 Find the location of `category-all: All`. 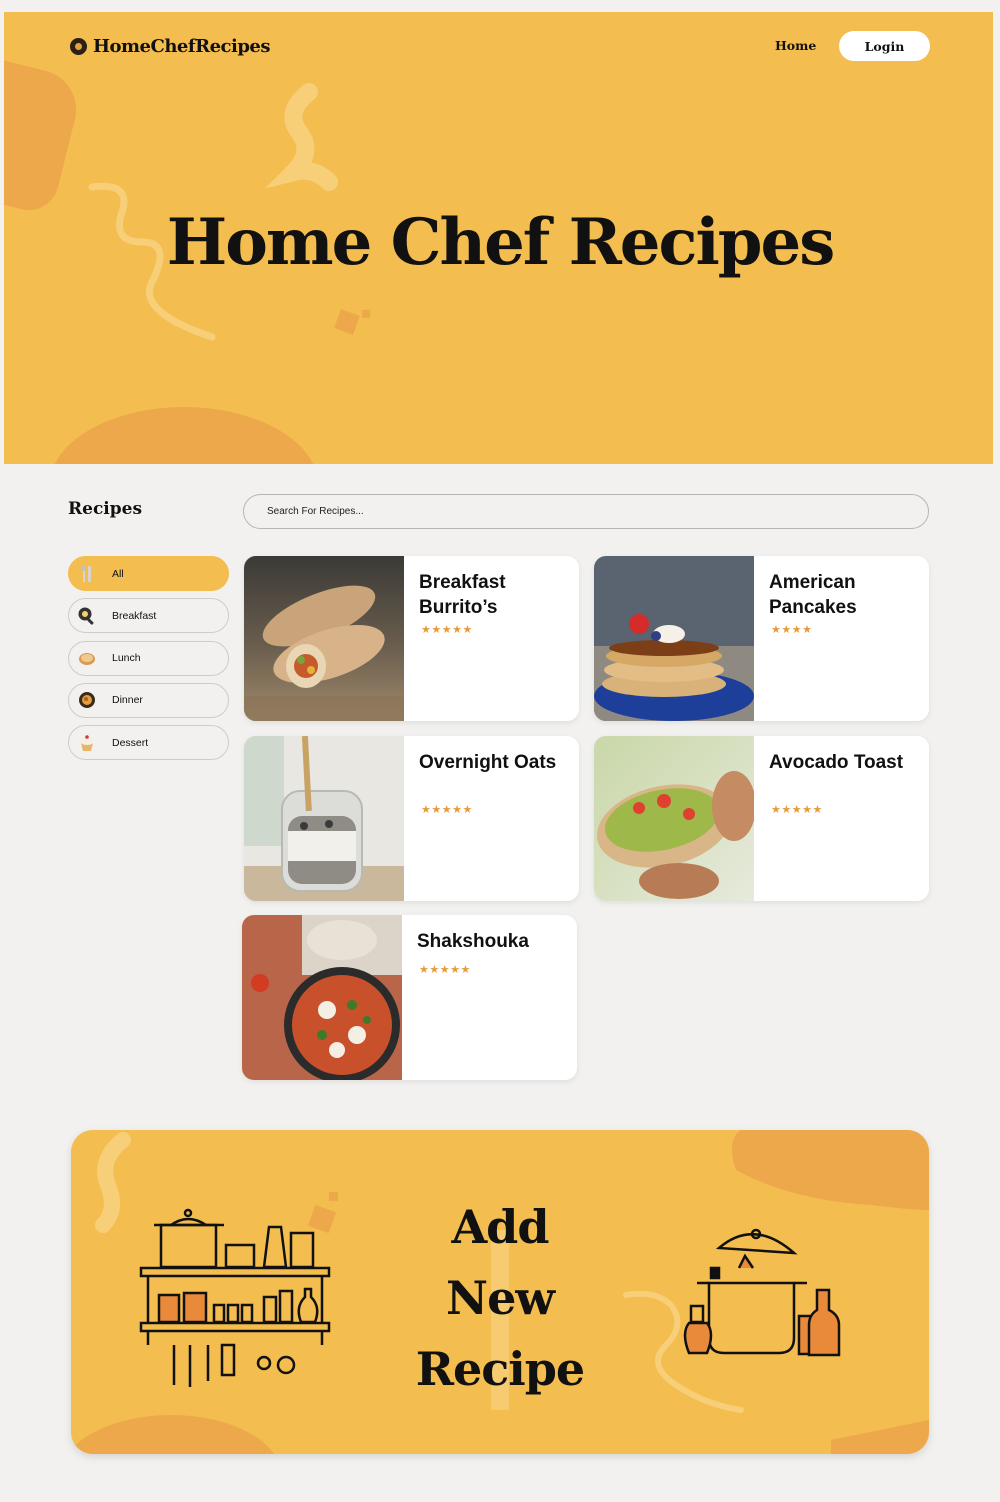

category-all: All is located at coordinates (148, 573).